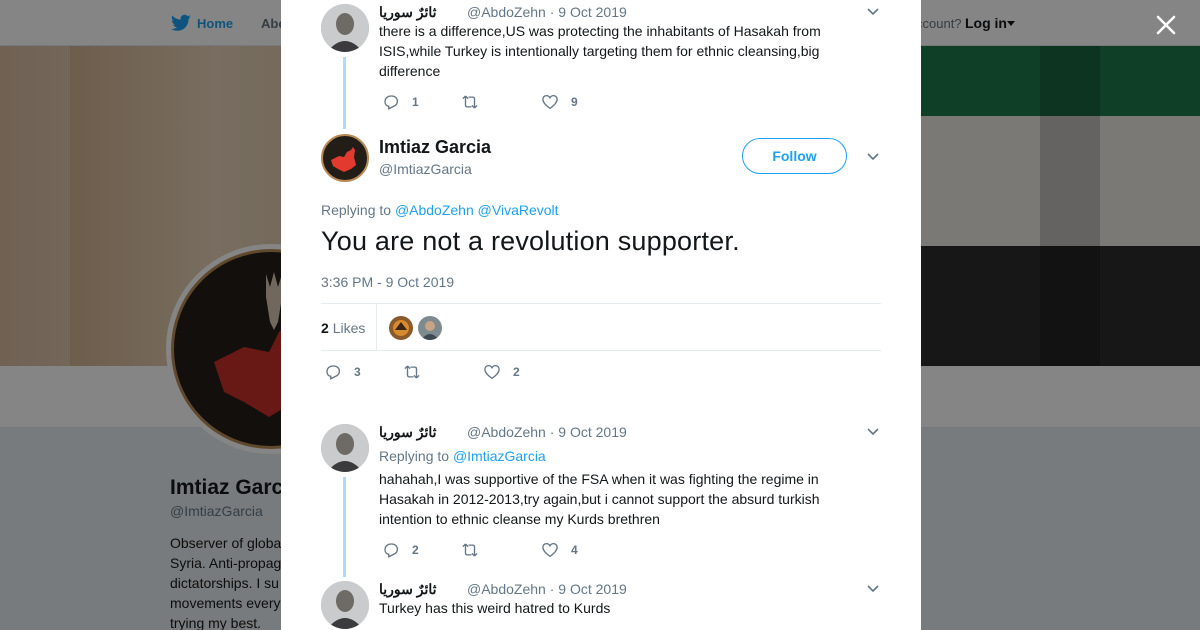 Image resolution: width=1200 pixels, height=630 pixels. What do you see at coordinates (425, 169) in the screenshot?
I see `main-tweet-handle: @ImtiazGarcia` at bounding box center [425, 169].